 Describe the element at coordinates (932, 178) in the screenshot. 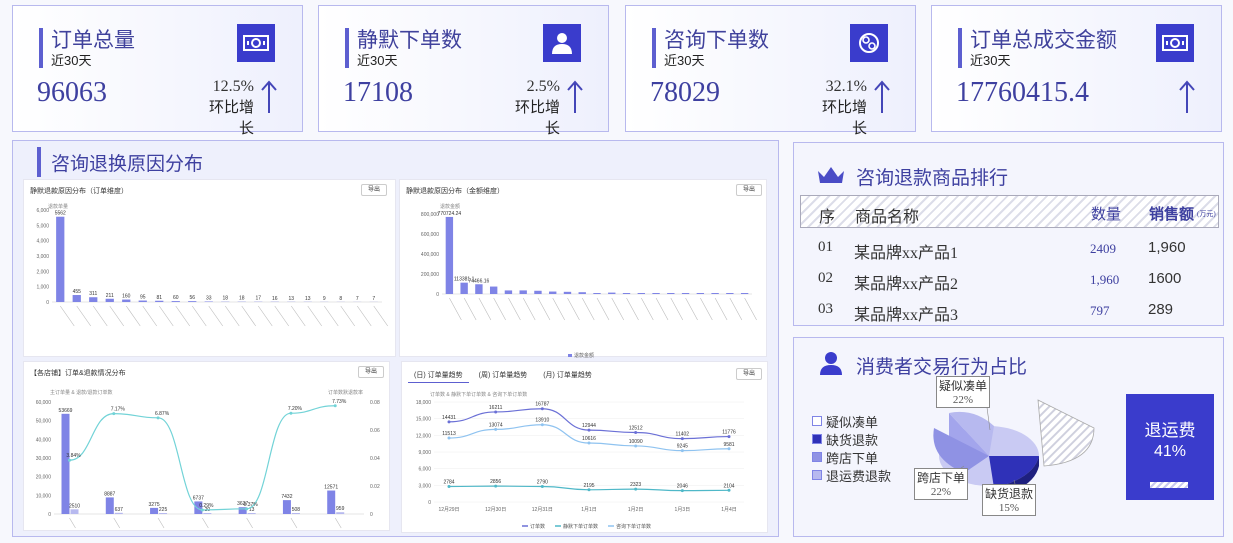

I see `ranking-title: 咨询退款商品排行` at that location.